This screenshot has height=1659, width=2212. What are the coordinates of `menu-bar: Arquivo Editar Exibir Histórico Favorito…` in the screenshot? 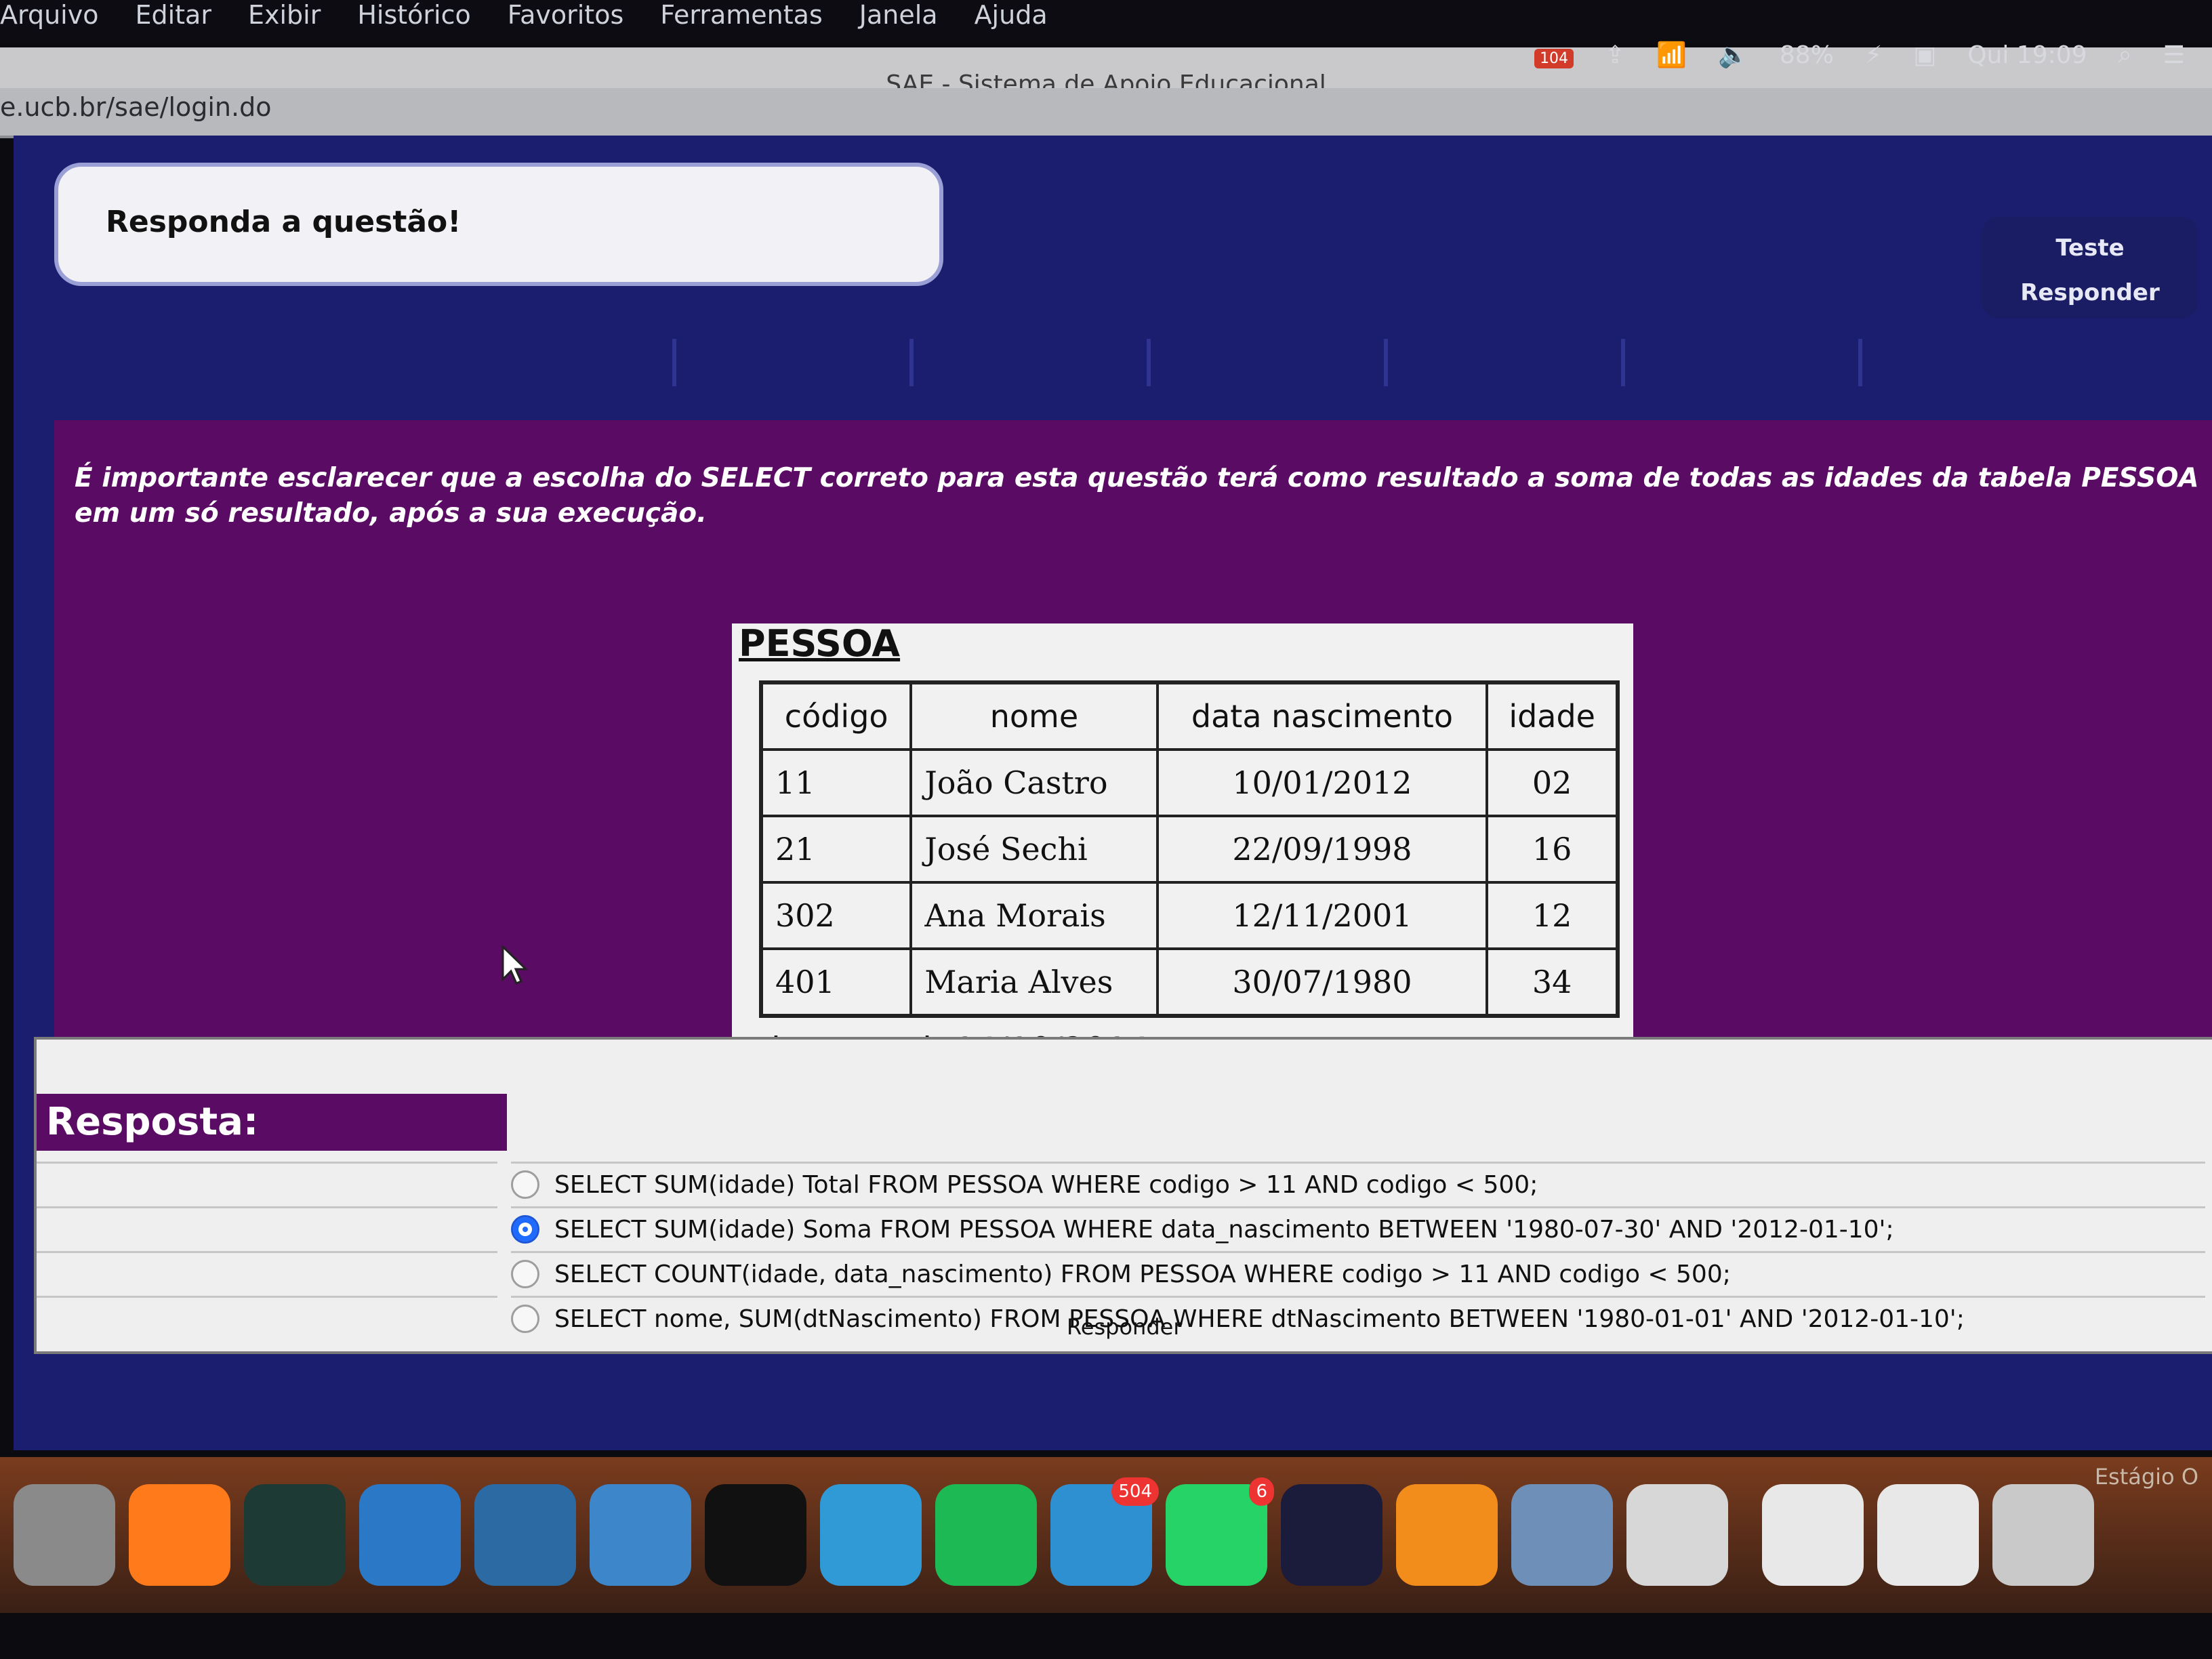 It's located at (1106, 21).